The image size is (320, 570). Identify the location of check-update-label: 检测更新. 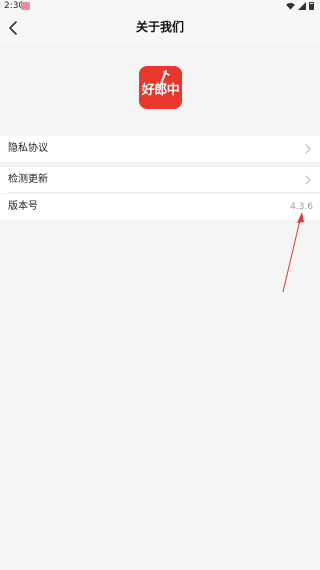
(28, 179).